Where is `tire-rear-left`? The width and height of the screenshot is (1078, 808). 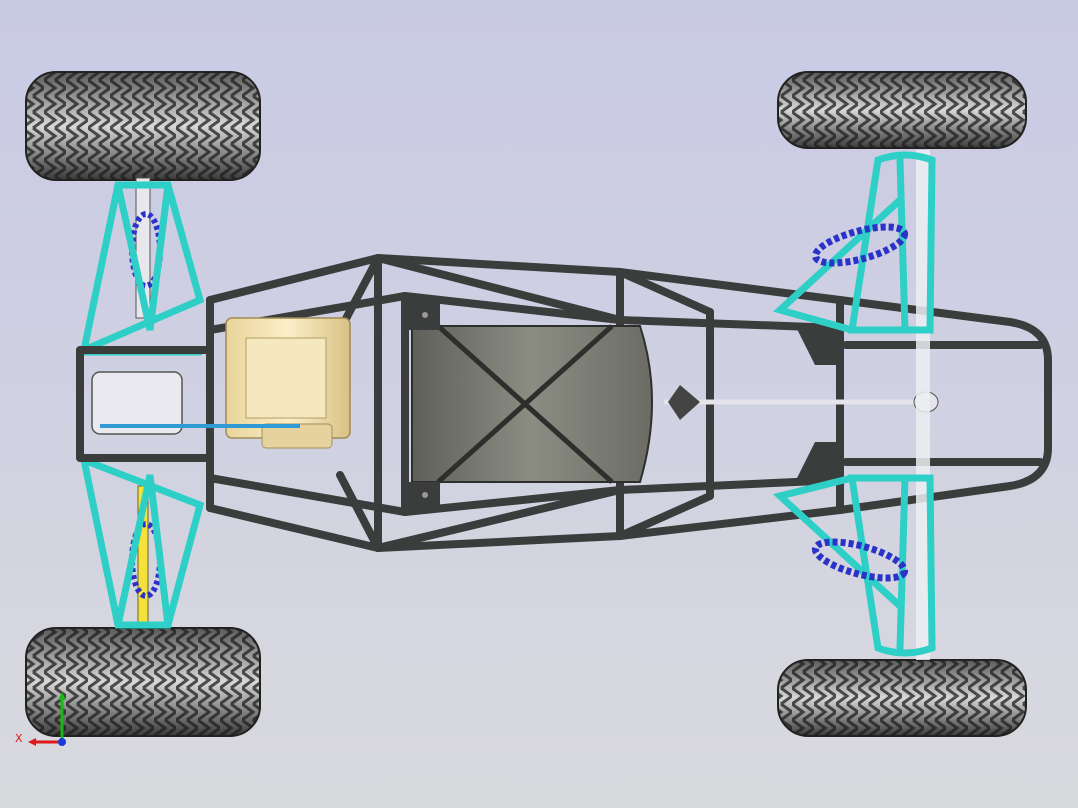 tire-rear-left is located at coordinates (143, 126).